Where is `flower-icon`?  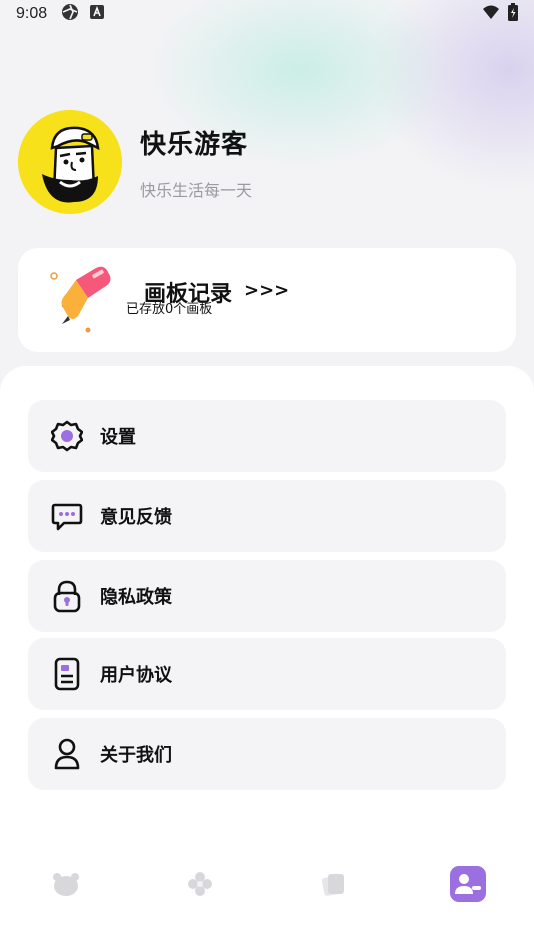 flower-icon is located at coordinates (200, 886).